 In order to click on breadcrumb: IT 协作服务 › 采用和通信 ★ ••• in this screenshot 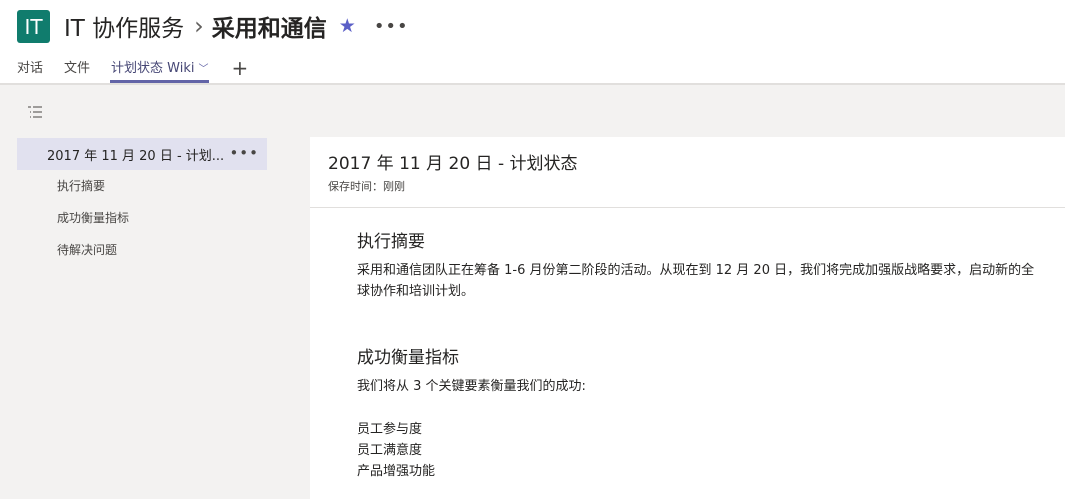, I will do `click(236, 26)`.